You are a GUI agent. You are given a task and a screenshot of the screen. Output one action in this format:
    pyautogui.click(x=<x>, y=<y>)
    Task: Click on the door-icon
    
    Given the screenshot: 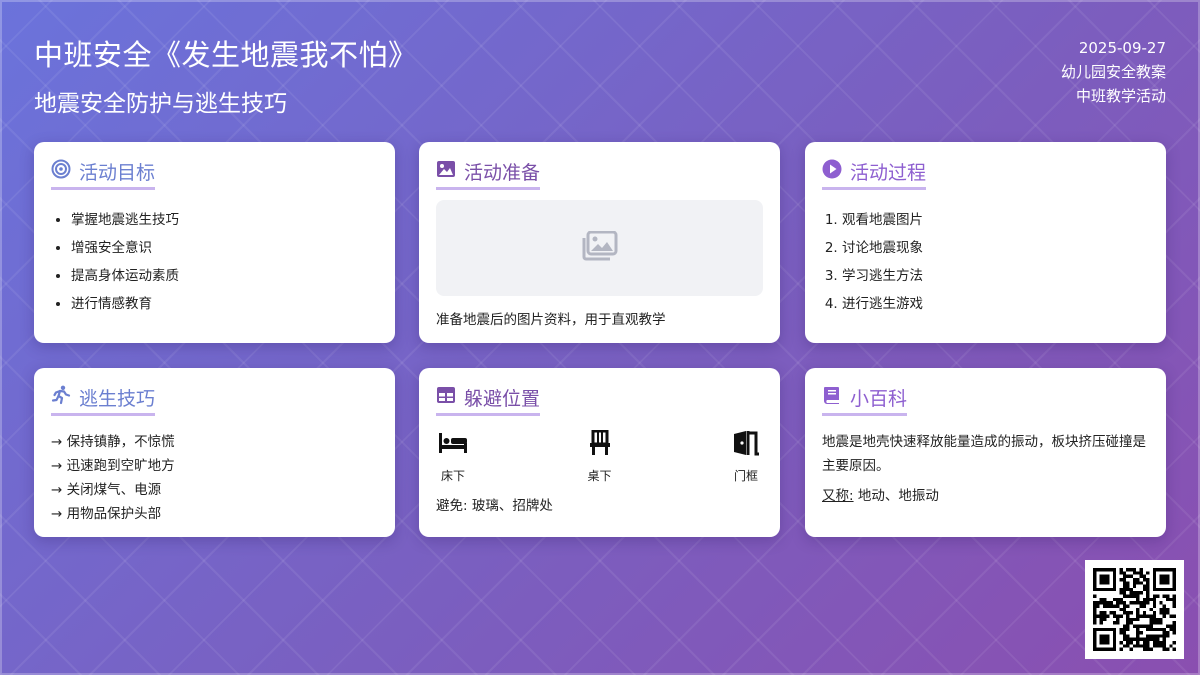 What is the action you would take?
    pyautogui.click(x=746, y=448)
    